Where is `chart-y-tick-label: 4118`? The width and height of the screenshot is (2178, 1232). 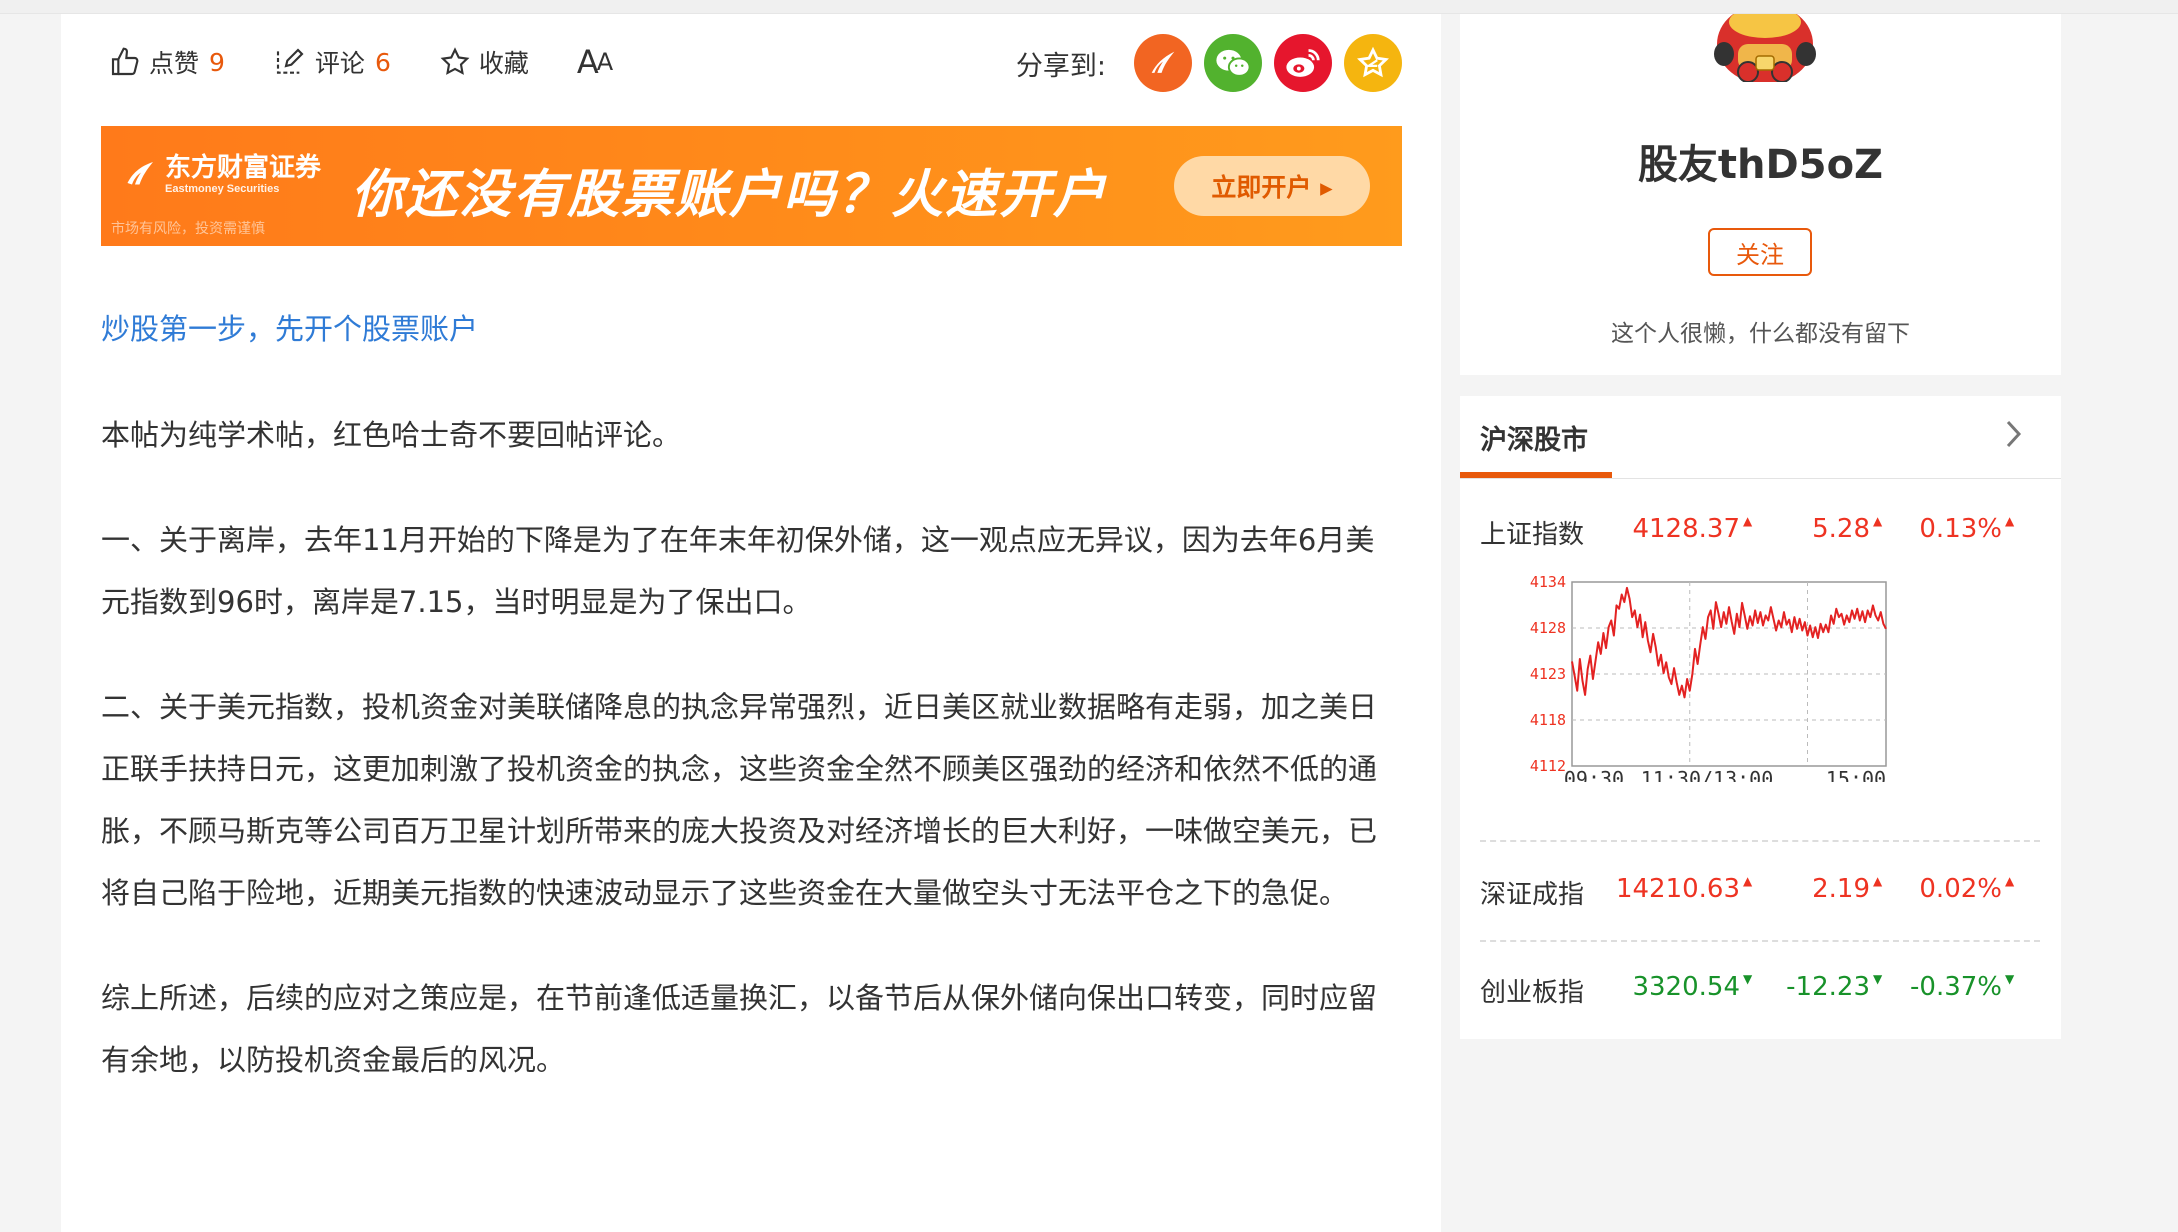 chart-y-tick-label: 4118 is located at coordinates (1548, 720).